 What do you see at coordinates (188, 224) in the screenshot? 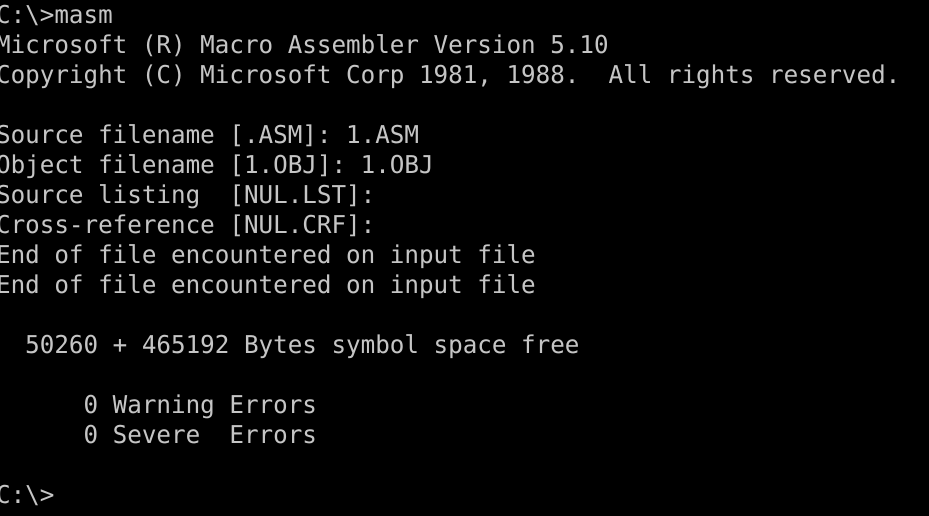
I see `console-line-cross-reference: Cross-reference [NUL.CRF]:` at bounding box center [188, 224].